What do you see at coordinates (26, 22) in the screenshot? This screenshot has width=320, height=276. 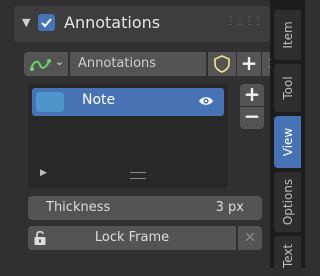 I see `collapse-caret-icon: ▼` at bounding box center [26, 22].